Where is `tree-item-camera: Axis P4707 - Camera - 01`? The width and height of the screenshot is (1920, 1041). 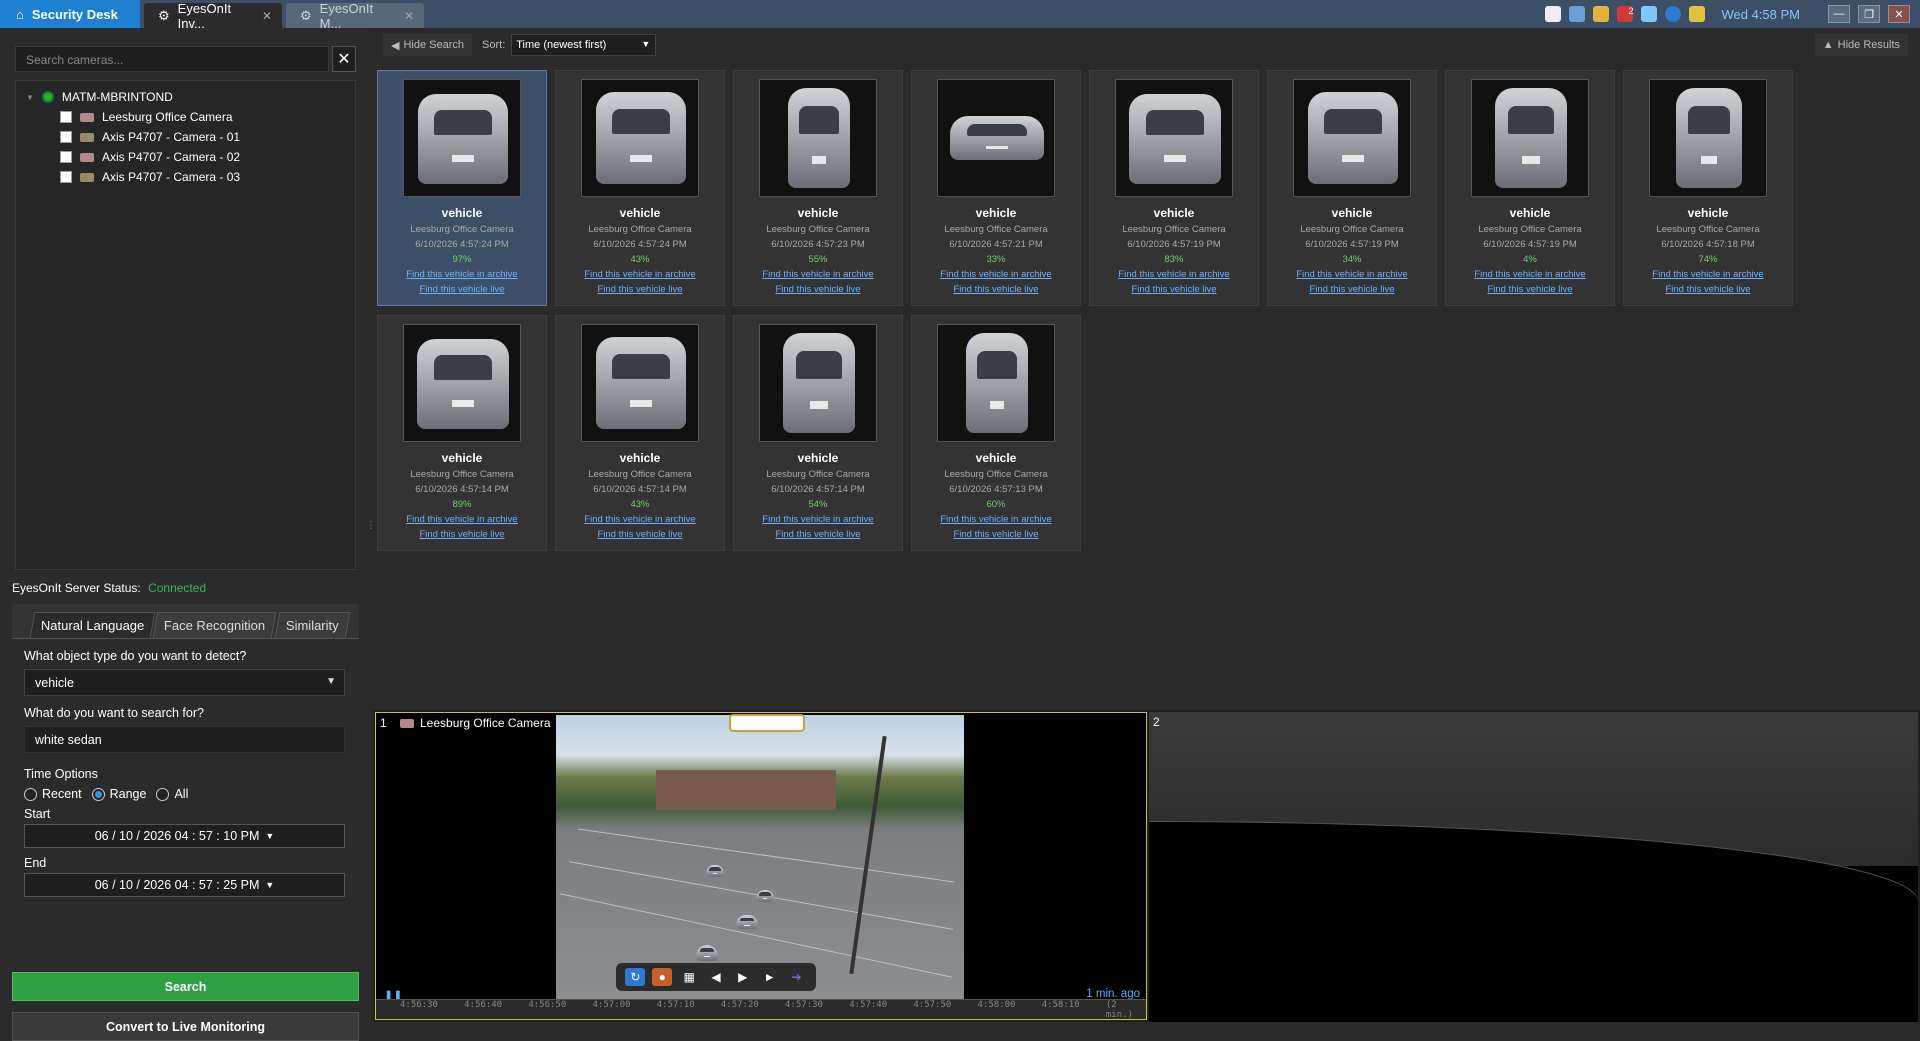 tree-item-camera: Axis P4707 - Camera - 01 is located at coordinates (185, 137).